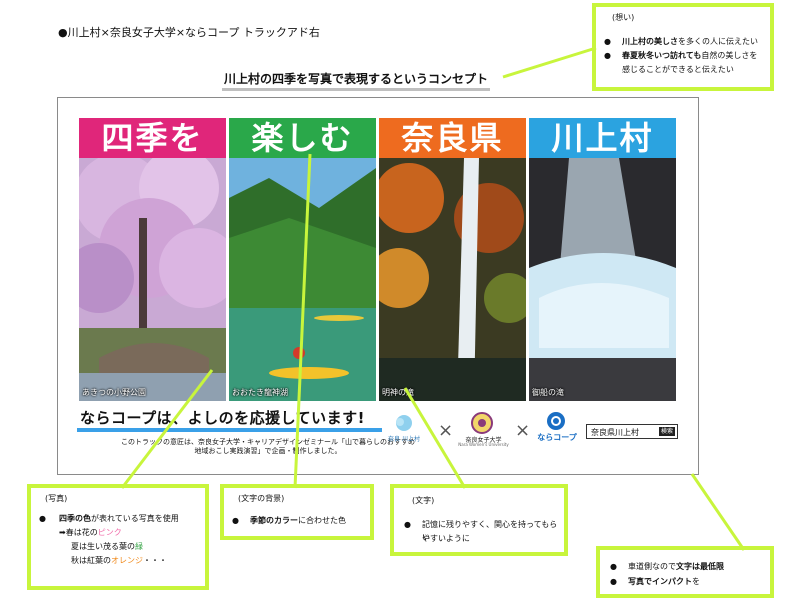 This screenshot has width=800, height=600. What do you see at coordinates (718, 512) in the screenshot?
I see `connector-road` at bounding box center [718, 512].